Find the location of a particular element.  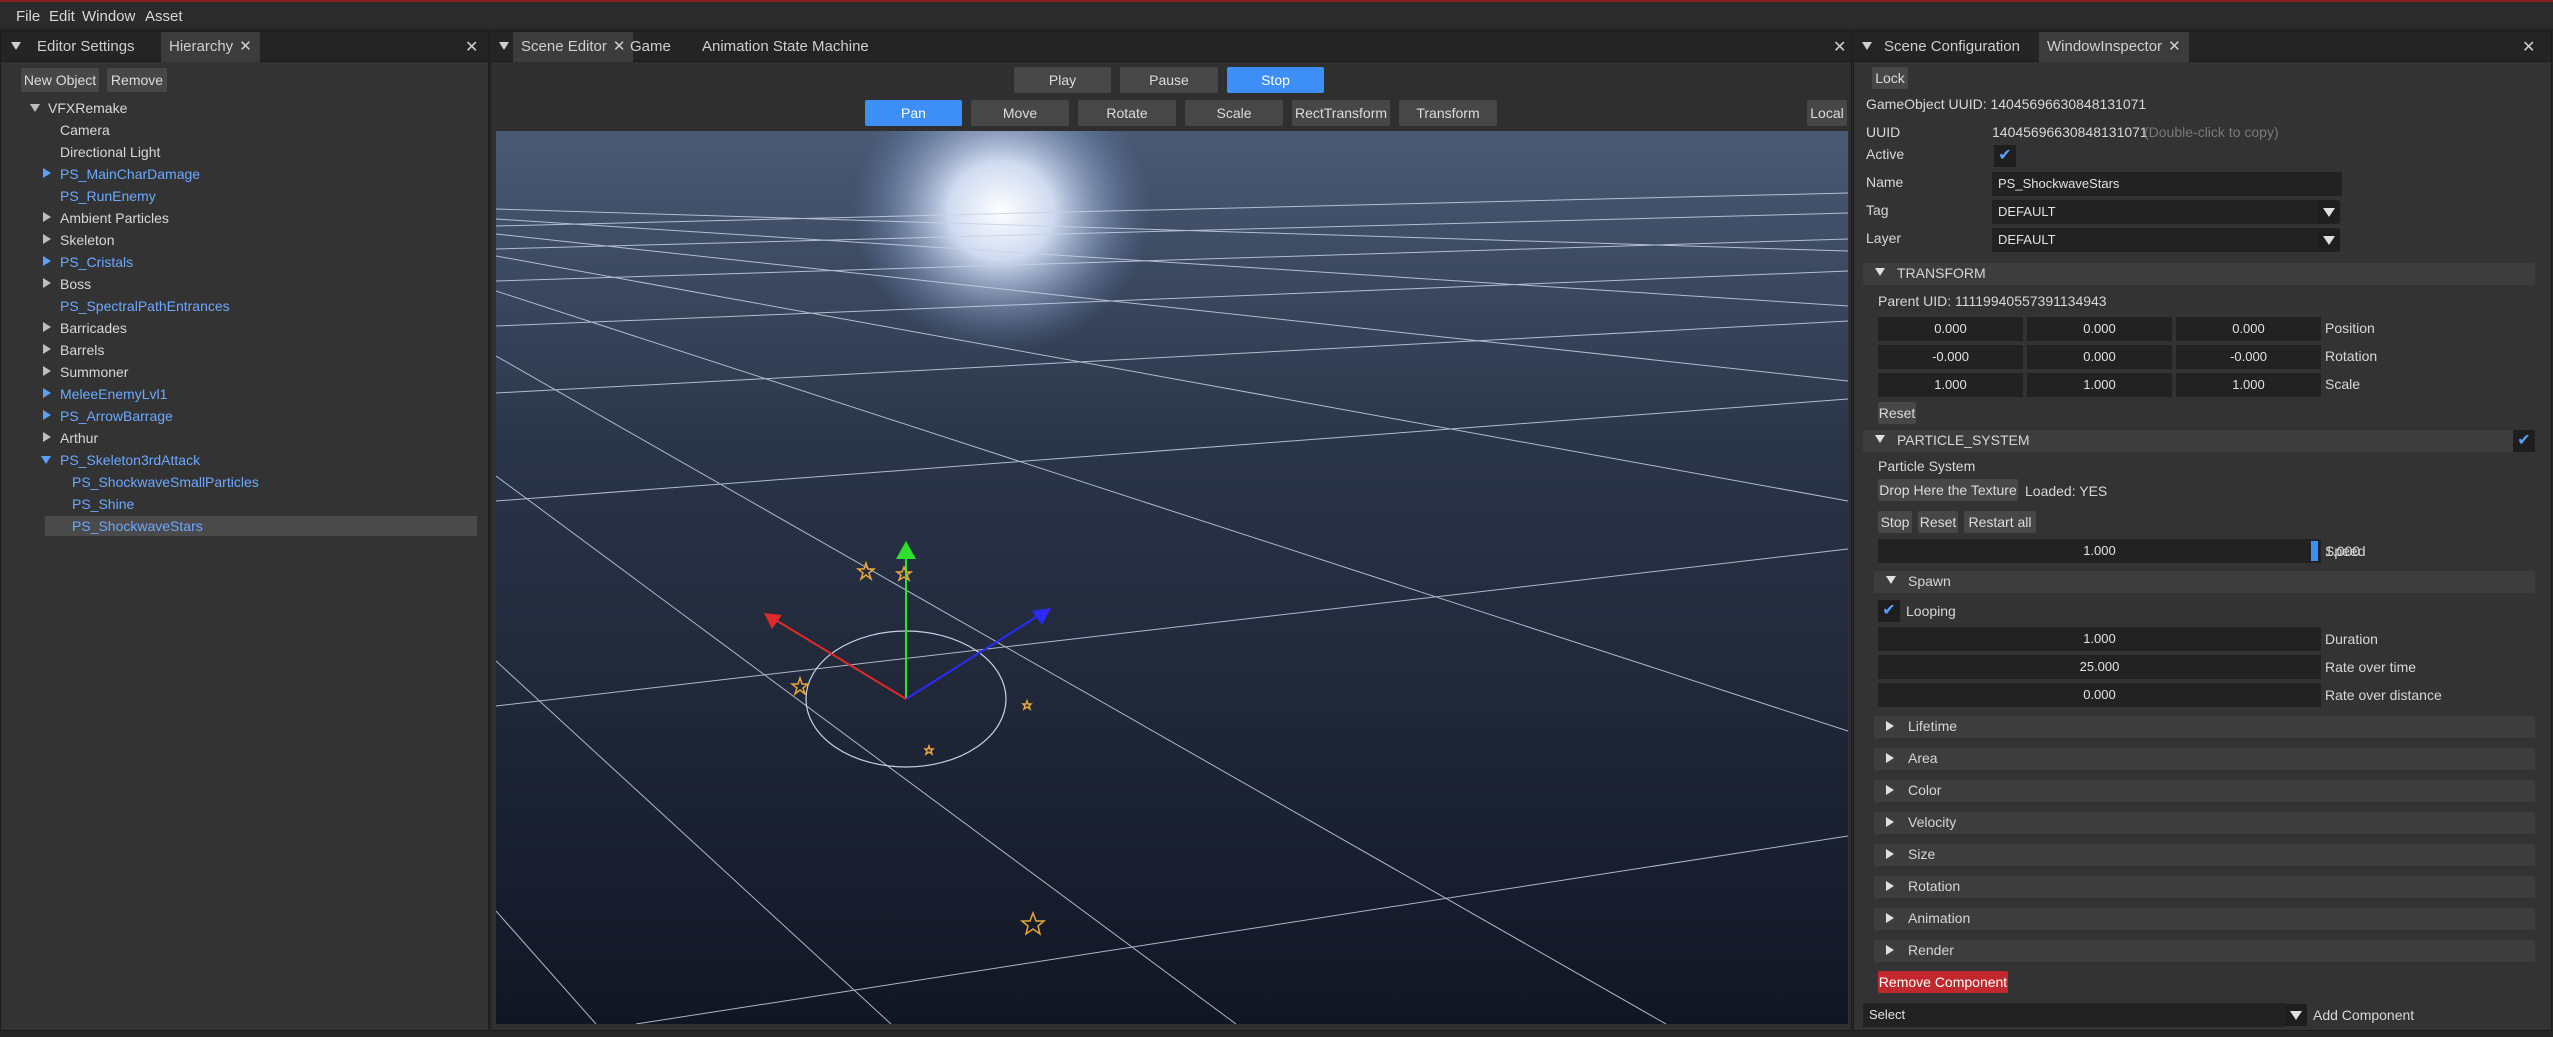

tab-window-inspector: WindowInspector ✕ is located at coordinates (2114, 47).